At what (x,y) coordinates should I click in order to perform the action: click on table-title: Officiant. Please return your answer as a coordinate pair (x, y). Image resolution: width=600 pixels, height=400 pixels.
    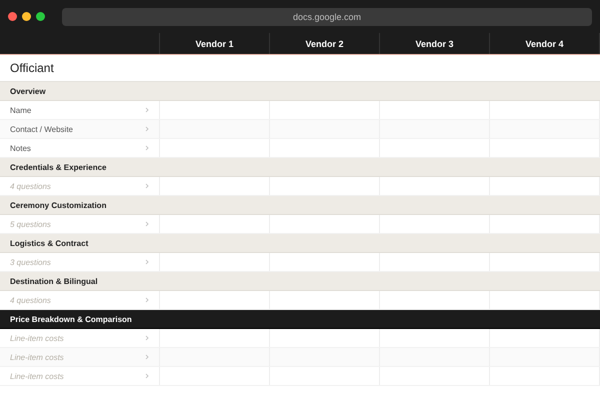
    Looking at the image, I should click on (32, 68).